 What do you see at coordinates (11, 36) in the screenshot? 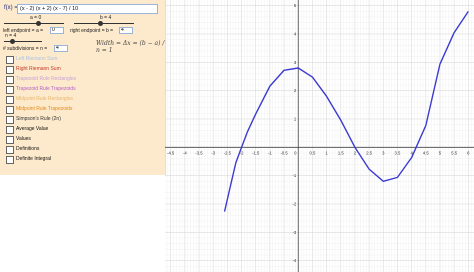
I see `slider-n-caption: n = 4` at bounding box center [11, 36].